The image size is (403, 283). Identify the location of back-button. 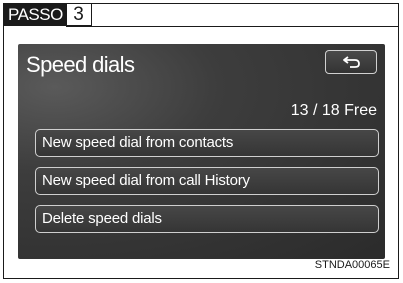
(351, 62).